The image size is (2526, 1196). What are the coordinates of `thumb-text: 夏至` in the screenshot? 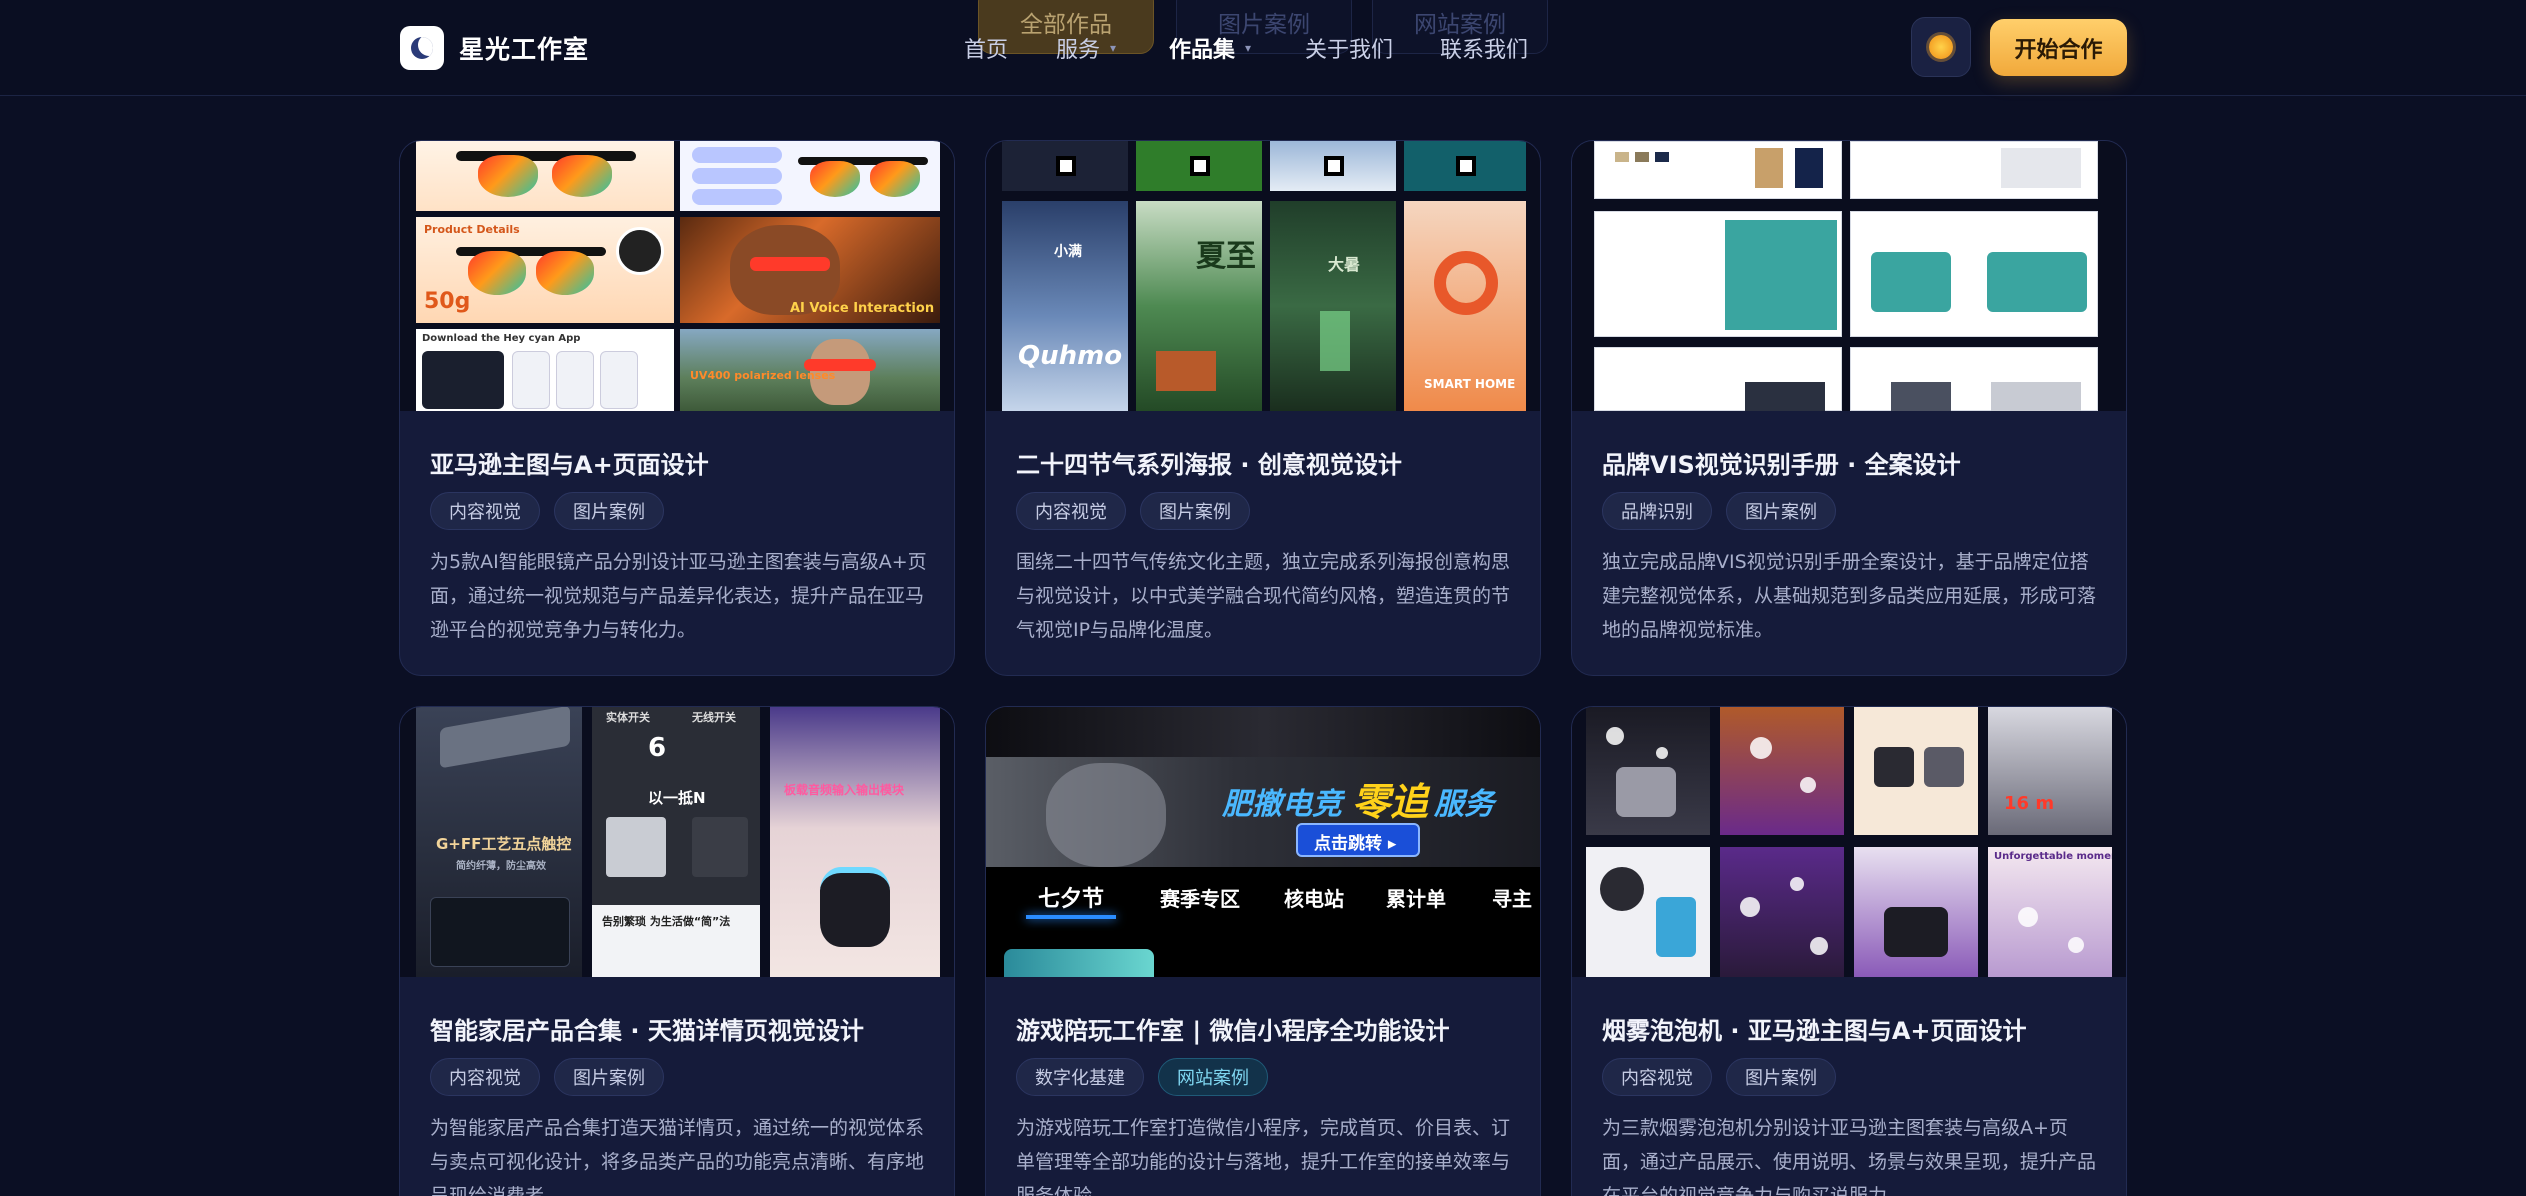 It's located at (1226, 256).